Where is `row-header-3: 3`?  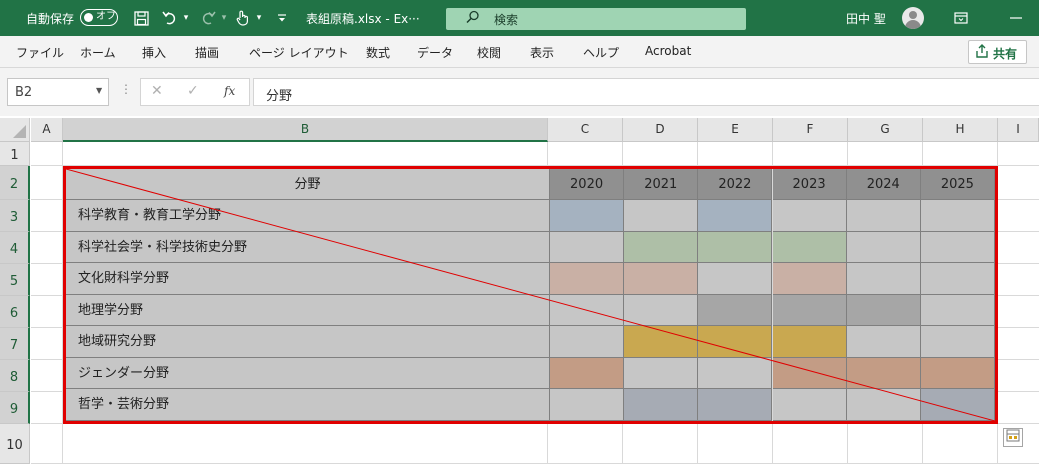 row-header-3: 3 is located at coordinates (15, 216).